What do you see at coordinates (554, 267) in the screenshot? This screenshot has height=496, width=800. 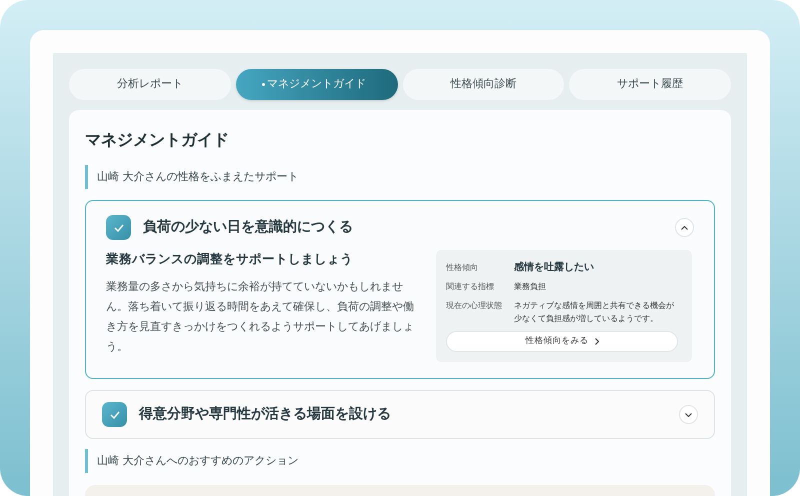 I see `detail-value: 感情を吐露したい` at bounding box center [554, 267].